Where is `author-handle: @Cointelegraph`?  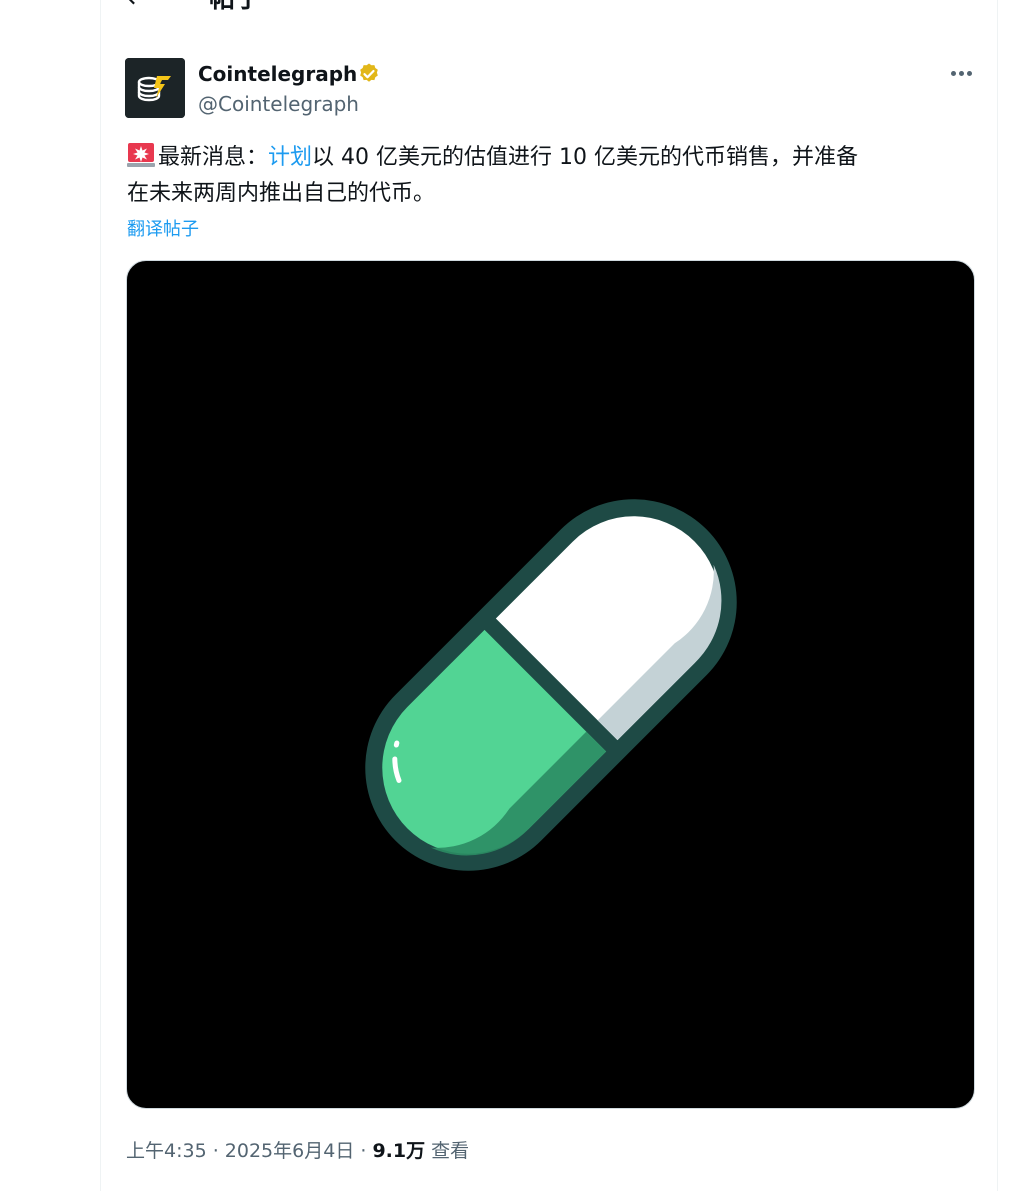 author-handle: @Cointelegraph is located at coordinates (278, 104).